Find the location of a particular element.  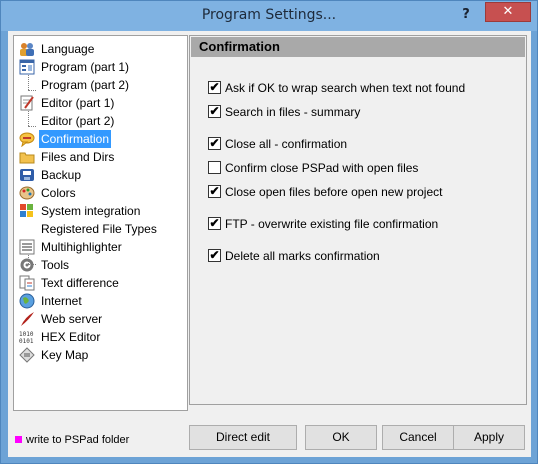

help-button: ? is located at coordinates (466, 15).